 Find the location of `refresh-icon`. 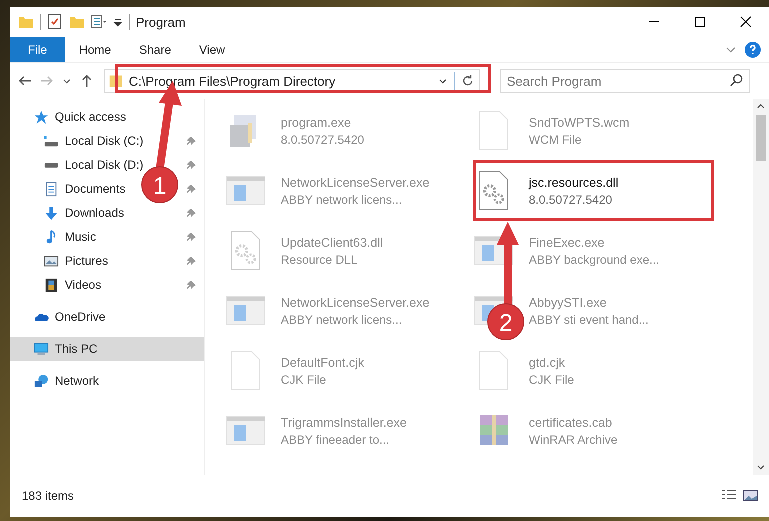

refresh-icon is located at coordinates (468, 81).